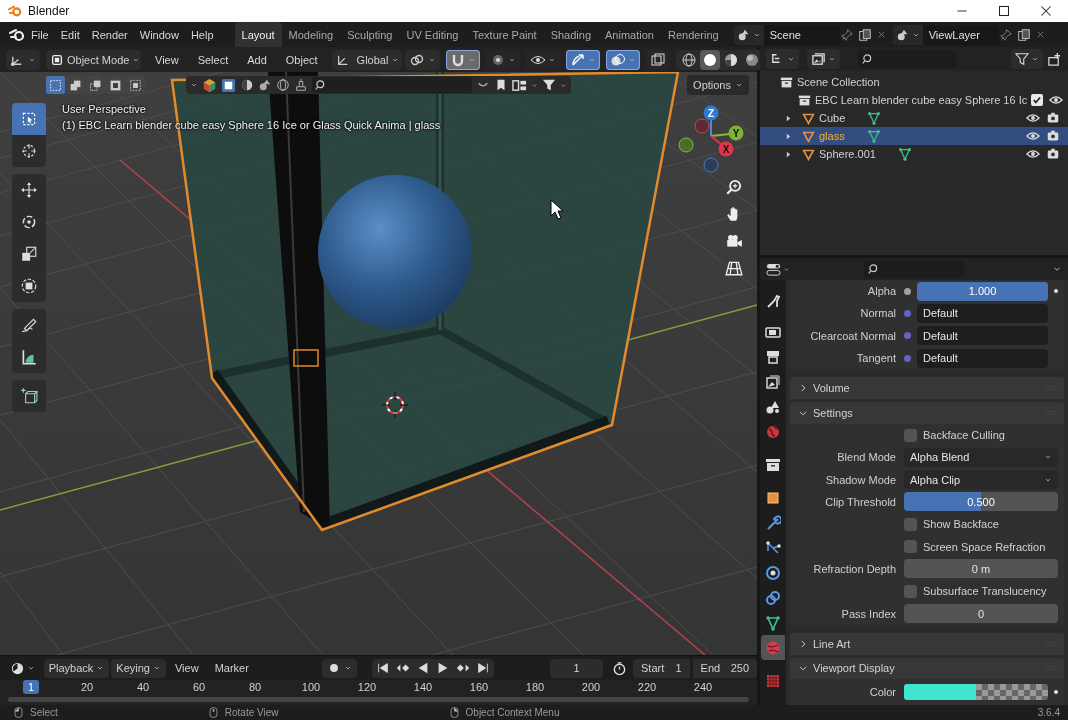 This screenshot has height=720, width=1068. I want to click on outliner-row: glass, so click(914, 136).